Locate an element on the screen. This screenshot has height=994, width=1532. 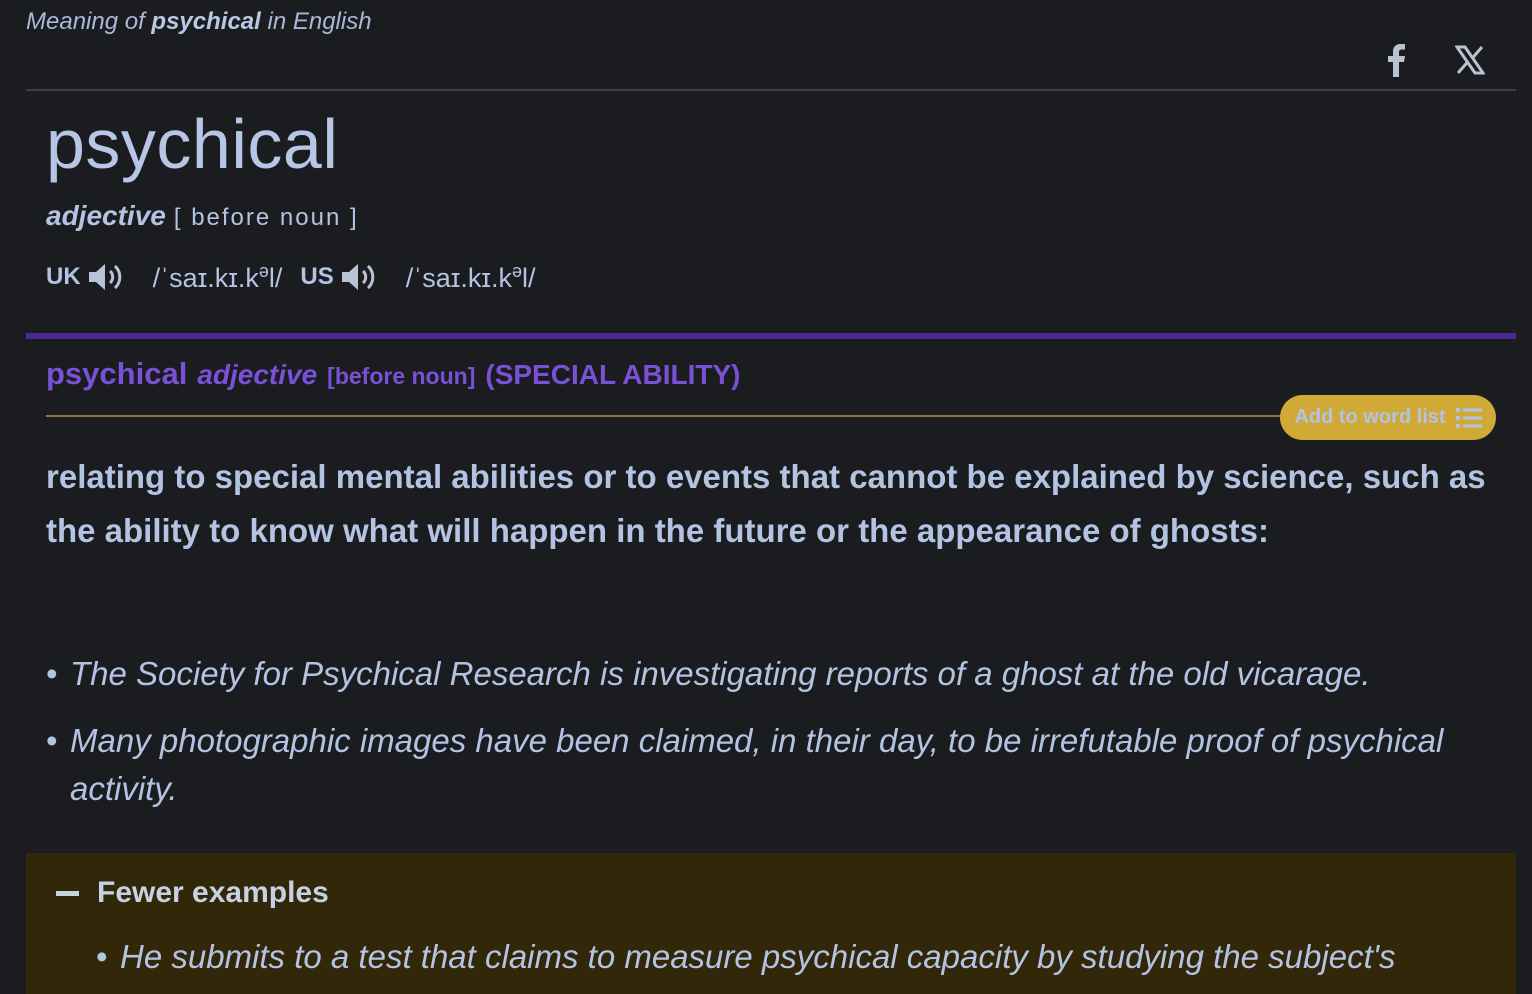
sense-headword: psychical is located at coordinates (117, 373).